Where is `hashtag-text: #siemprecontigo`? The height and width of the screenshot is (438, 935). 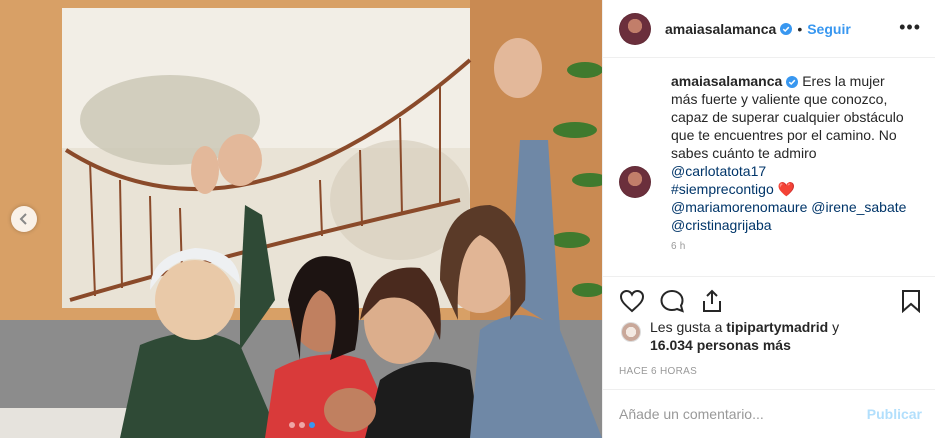 hashtag-text: #siemprecontigo is located at coordinates (722, 189).